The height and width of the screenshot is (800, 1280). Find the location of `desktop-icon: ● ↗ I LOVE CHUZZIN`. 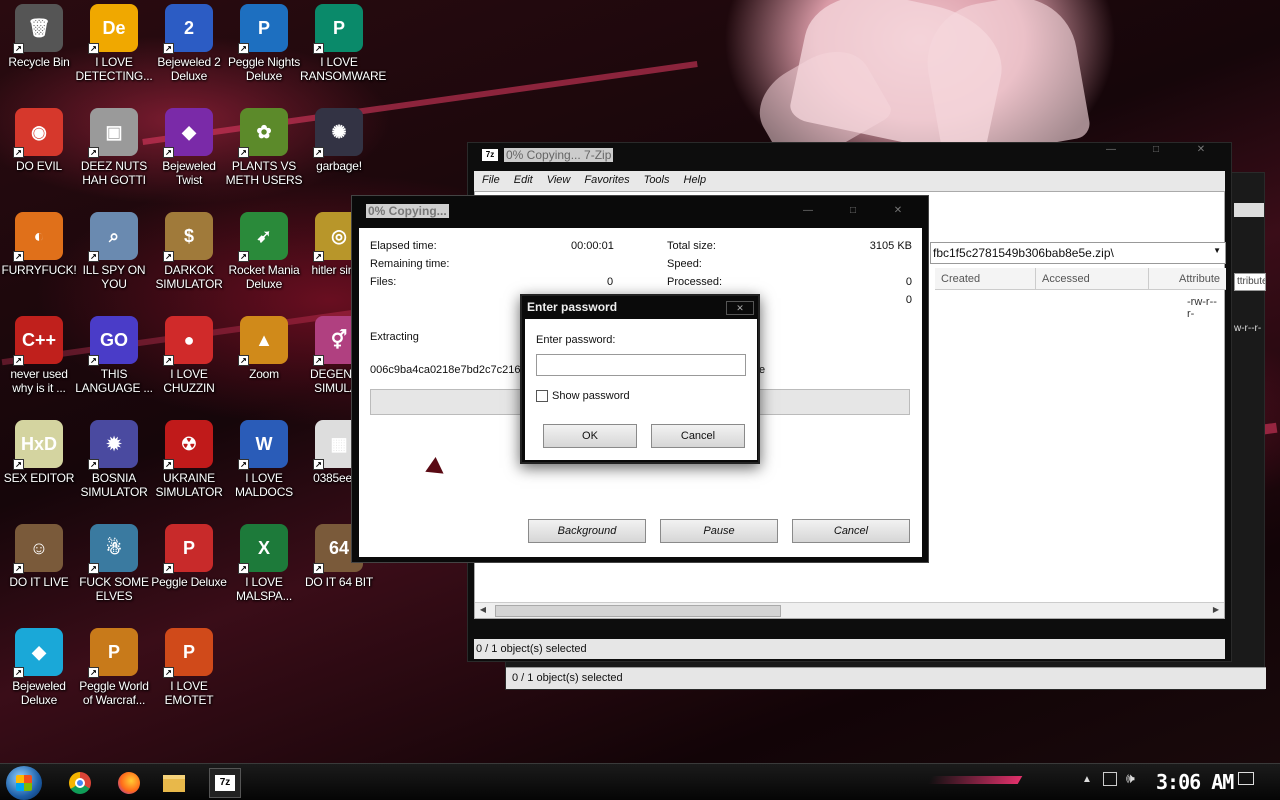

desktop-icon: ● ↗ I LOVE CHUZZIN is located at coordinates (189, 355).